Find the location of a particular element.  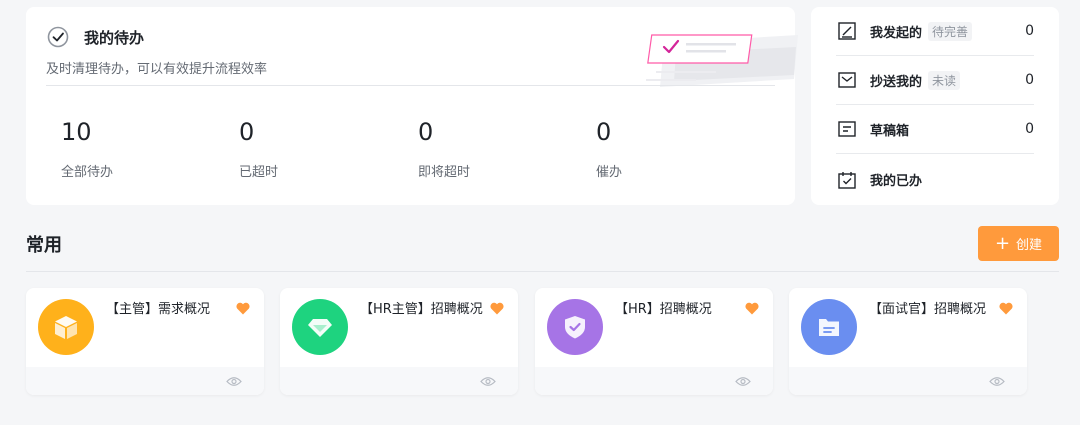

app-name: 【主管】需求概况 is located at coordinates (158, 309).